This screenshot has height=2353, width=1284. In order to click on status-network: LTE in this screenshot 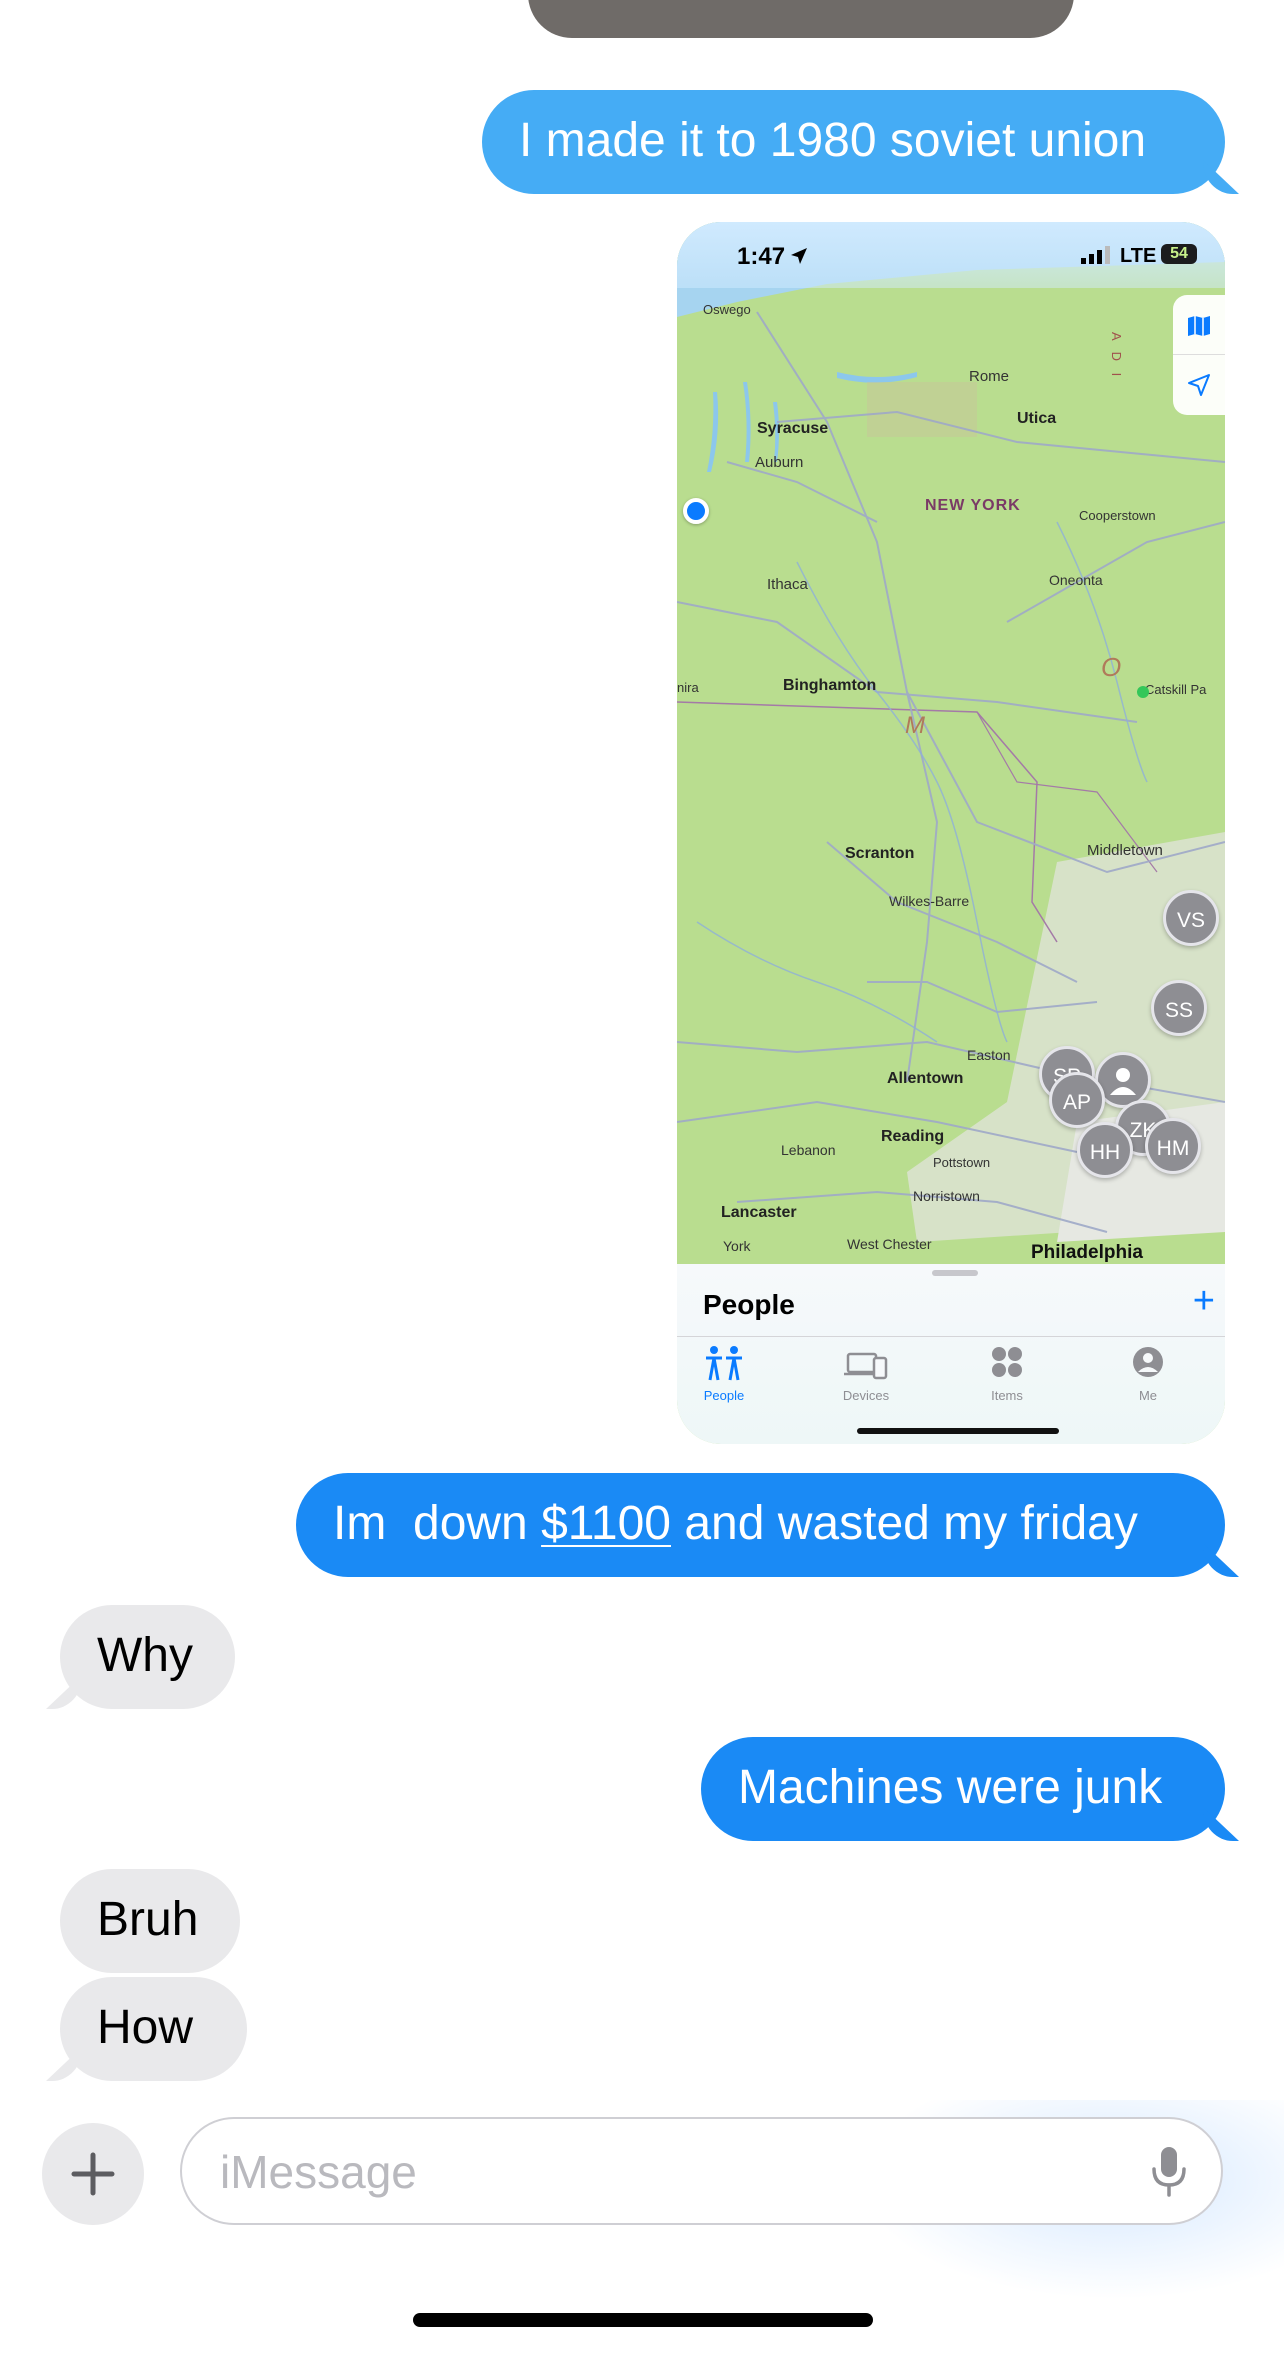, I will do `click(1138, 256)`.